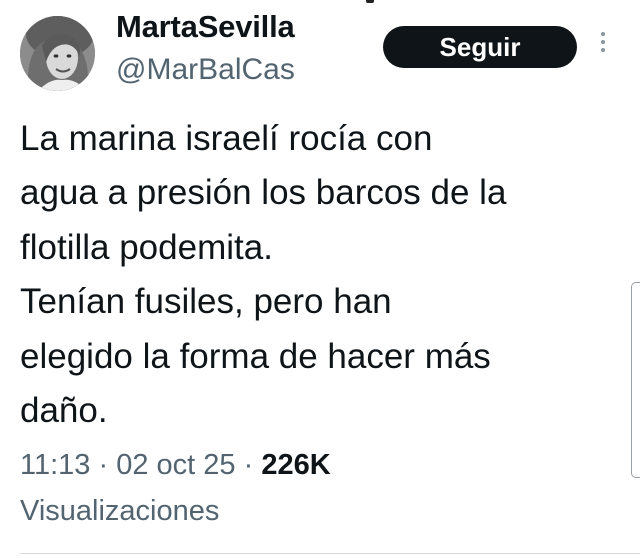  Describe the element at coordinates (146, 247) in the screenshot. I see `tweet-text-line: flotilla podemita.` at that location.